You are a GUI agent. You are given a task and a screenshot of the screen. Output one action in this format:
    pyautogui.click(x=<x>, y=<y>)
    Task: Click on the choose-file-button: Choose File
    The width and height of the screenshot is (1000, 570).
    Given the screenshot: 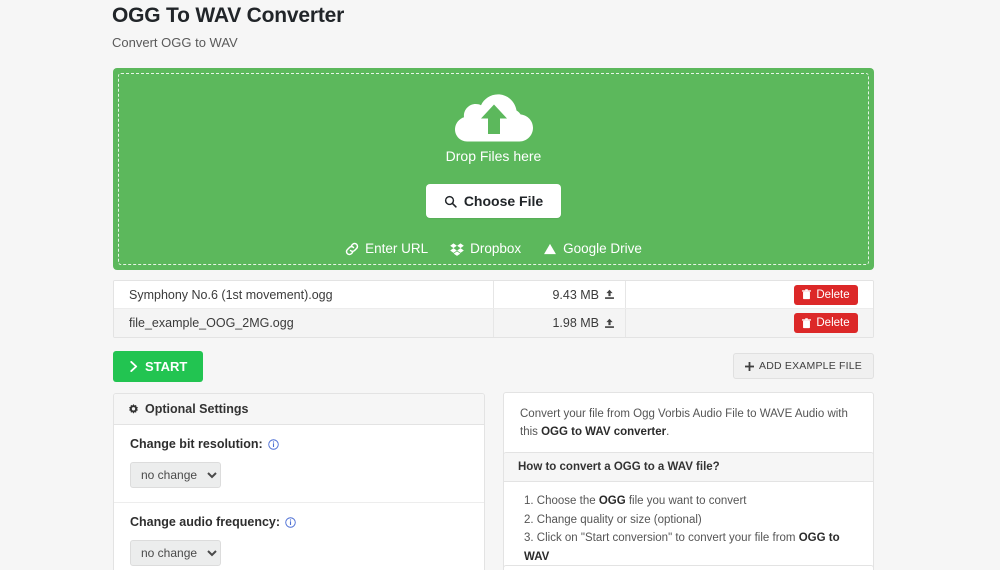 What is the action you would take?
    pyautogui.click(x=493, y=201)
    